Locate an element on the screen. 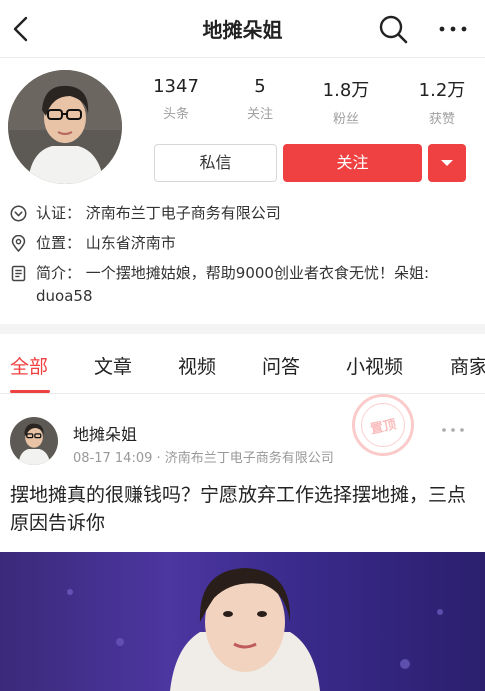 The height and width of the screenshot is (691, 485). post-title: 摆地摊真的很赚钱吗？宁愿放弃工作选择摆地摊，三点原因告诉你 is located at coordinates (244, 509).